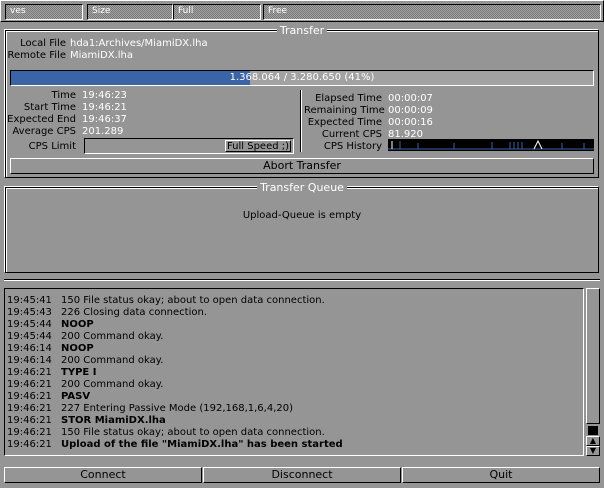 Image resolution: width=604 pixels, height=488 pixels. What do you see at coordinates (29, 300) in the screenshot?
I see `log-time: 19:45:41` at bounding box center [29, 300].